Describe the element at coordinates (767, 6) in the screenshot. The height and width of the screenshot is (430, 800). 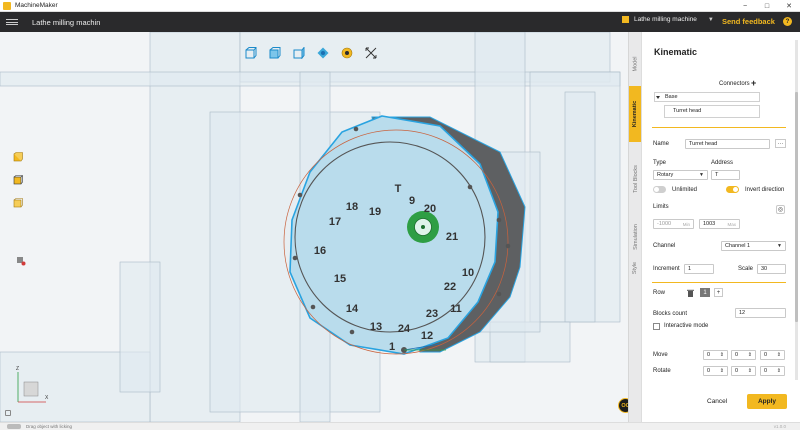
I see `maximize-button: □` at that location.